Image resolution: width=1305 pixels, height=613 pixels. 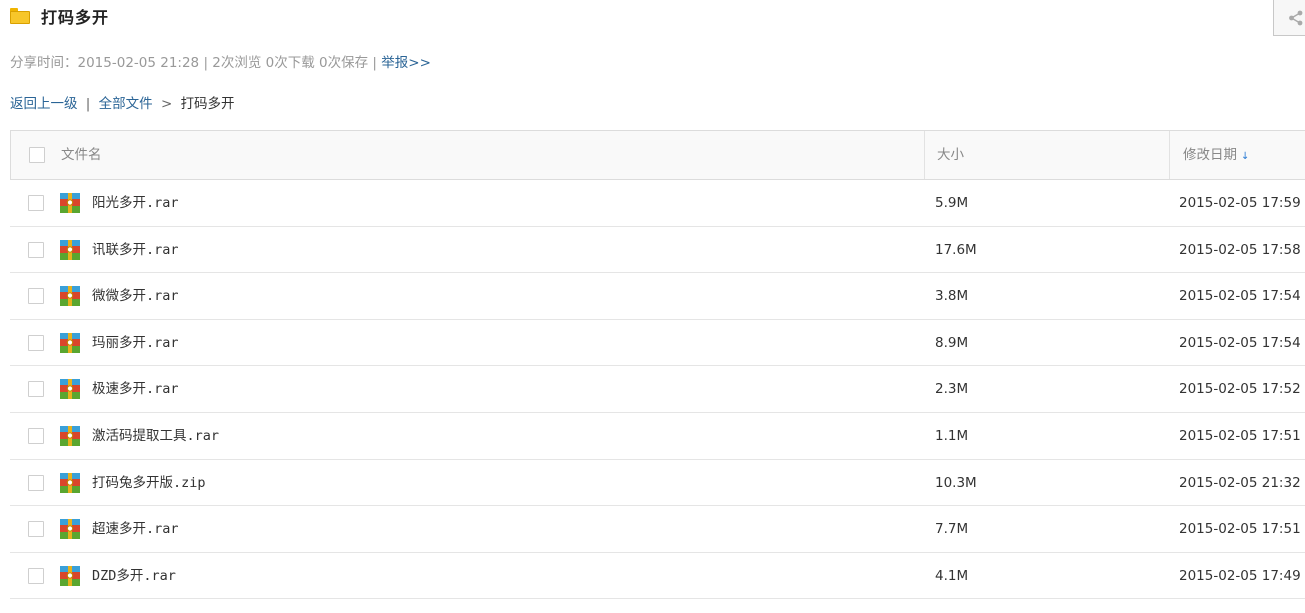 What do you see at coordinates (657, 155) in the screenshot?
I see `table-header: 文件名 大小 修改日期 ↓` at bounding box center [657, 155].